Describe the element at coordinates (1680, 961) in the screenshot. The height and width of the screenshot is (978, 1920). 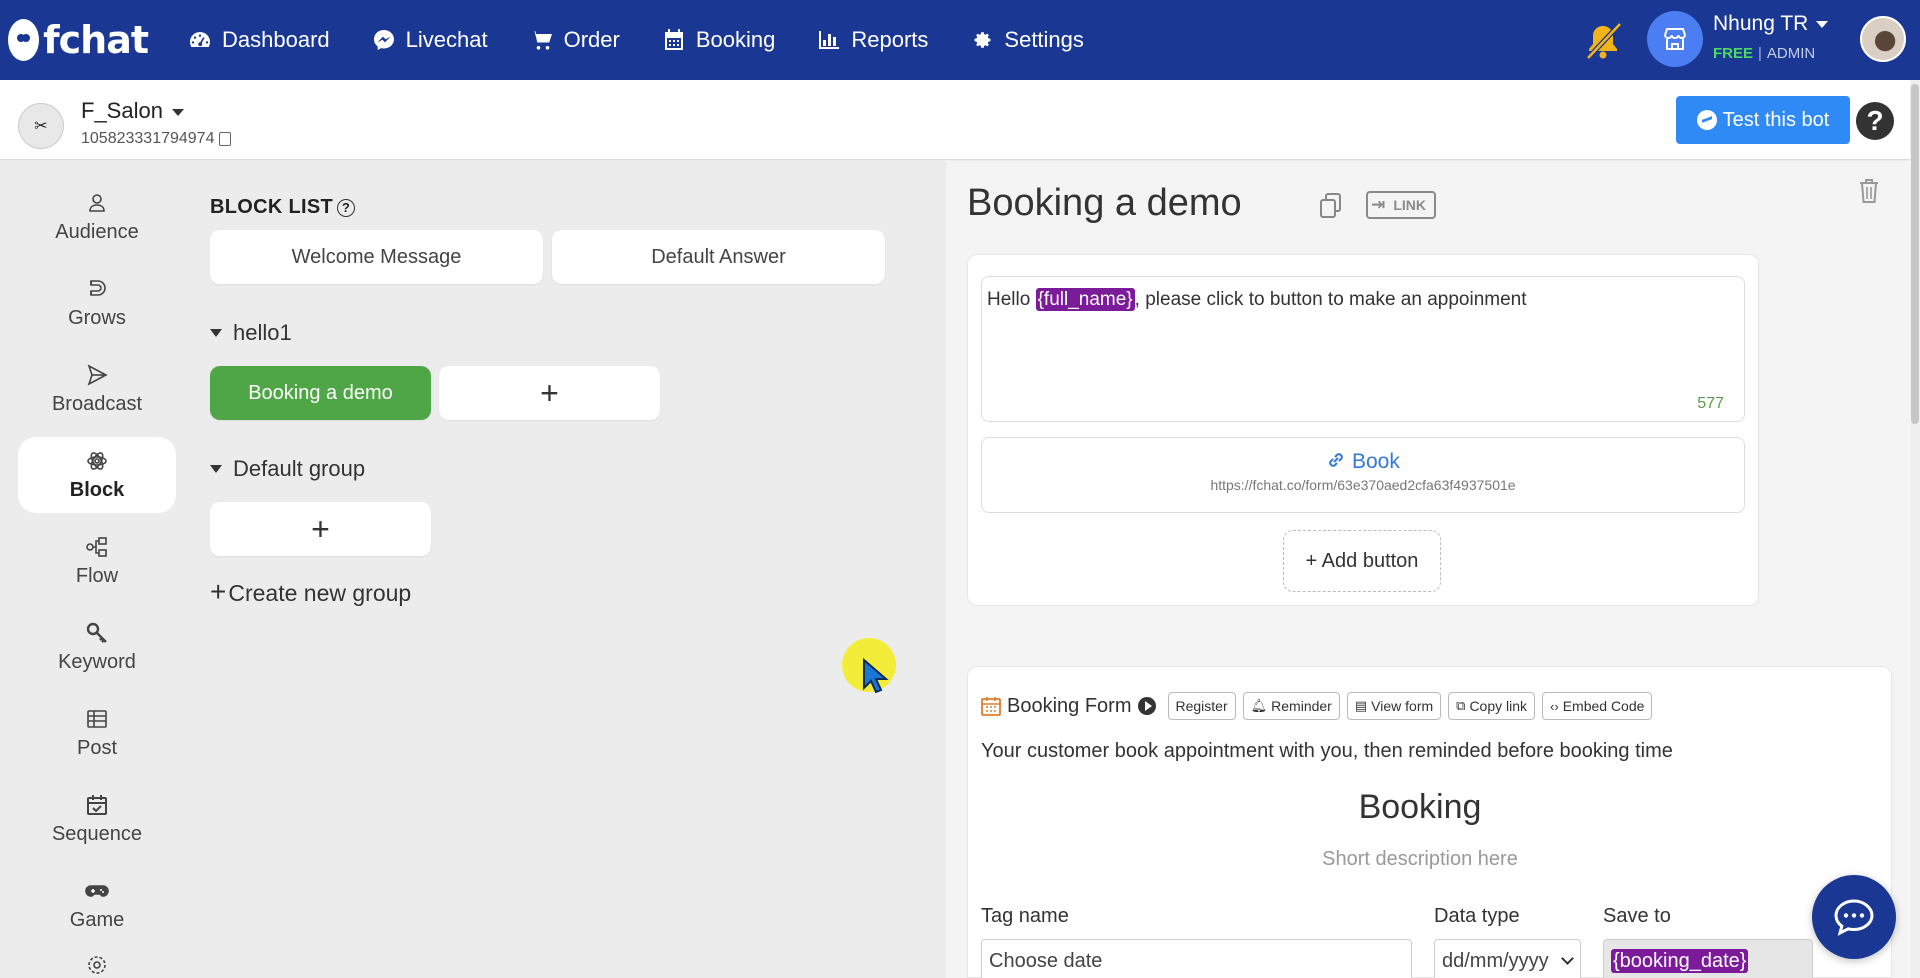
I see `save-to-variable: {booking_date}` at that location.